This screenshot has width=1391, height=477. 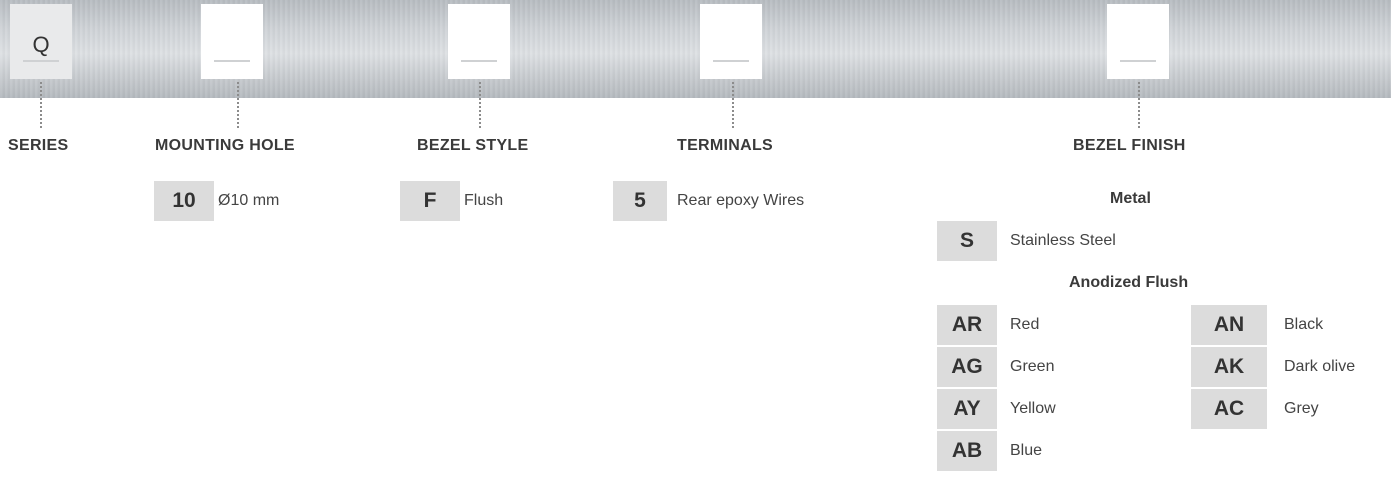 I want to click on option-code: AN, so click(x=1229, y=325).